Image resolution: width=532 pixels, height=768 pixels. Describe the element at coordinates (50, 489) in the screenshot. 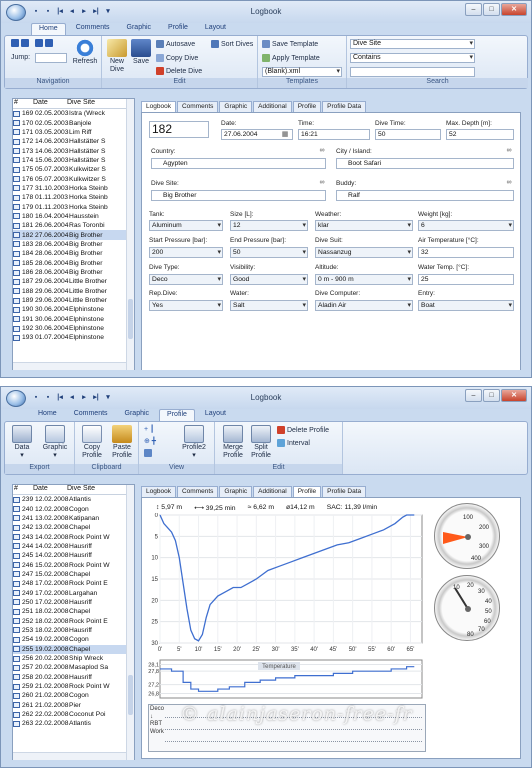

I see `col-date-2: Date` at that location.